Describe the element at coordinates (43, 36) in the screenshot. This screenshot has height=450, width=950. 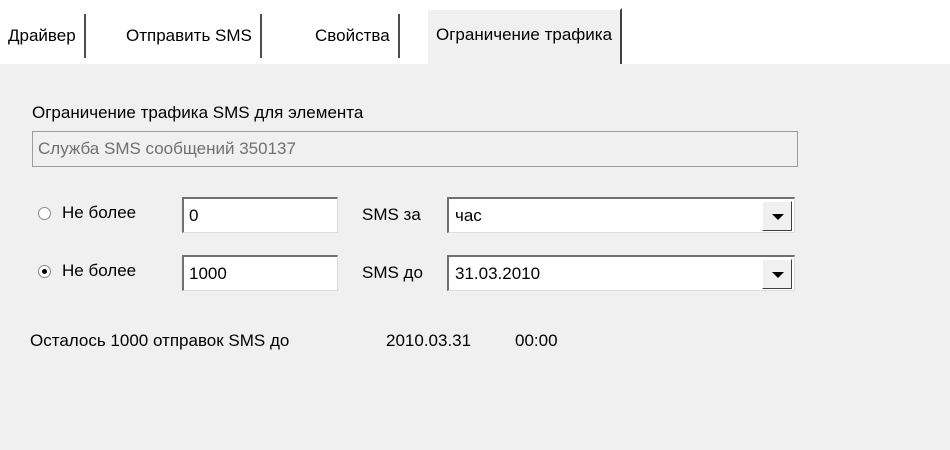
I see `tab-driver: Драйвер` at that location.